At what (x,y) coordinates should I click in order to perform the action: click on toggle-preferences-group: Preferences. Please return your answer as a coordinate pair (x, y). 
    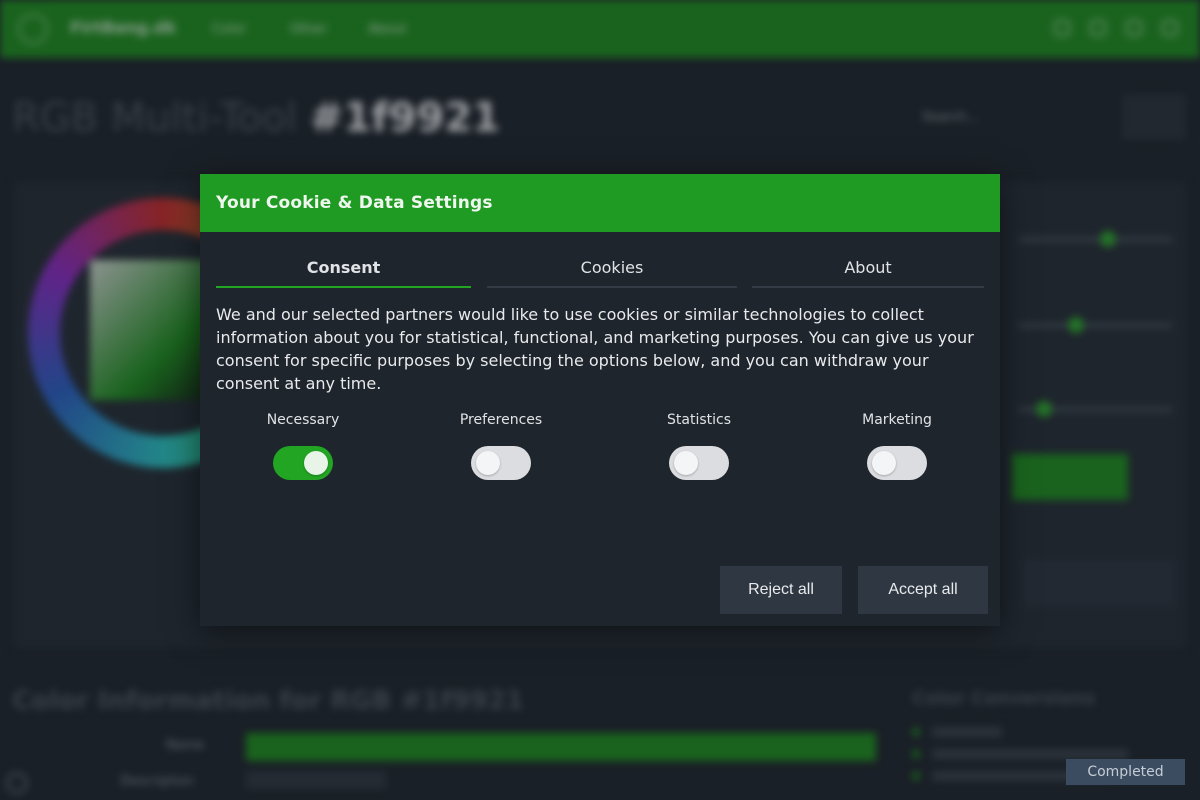
    Looking at the image, I should click on (501, 446).